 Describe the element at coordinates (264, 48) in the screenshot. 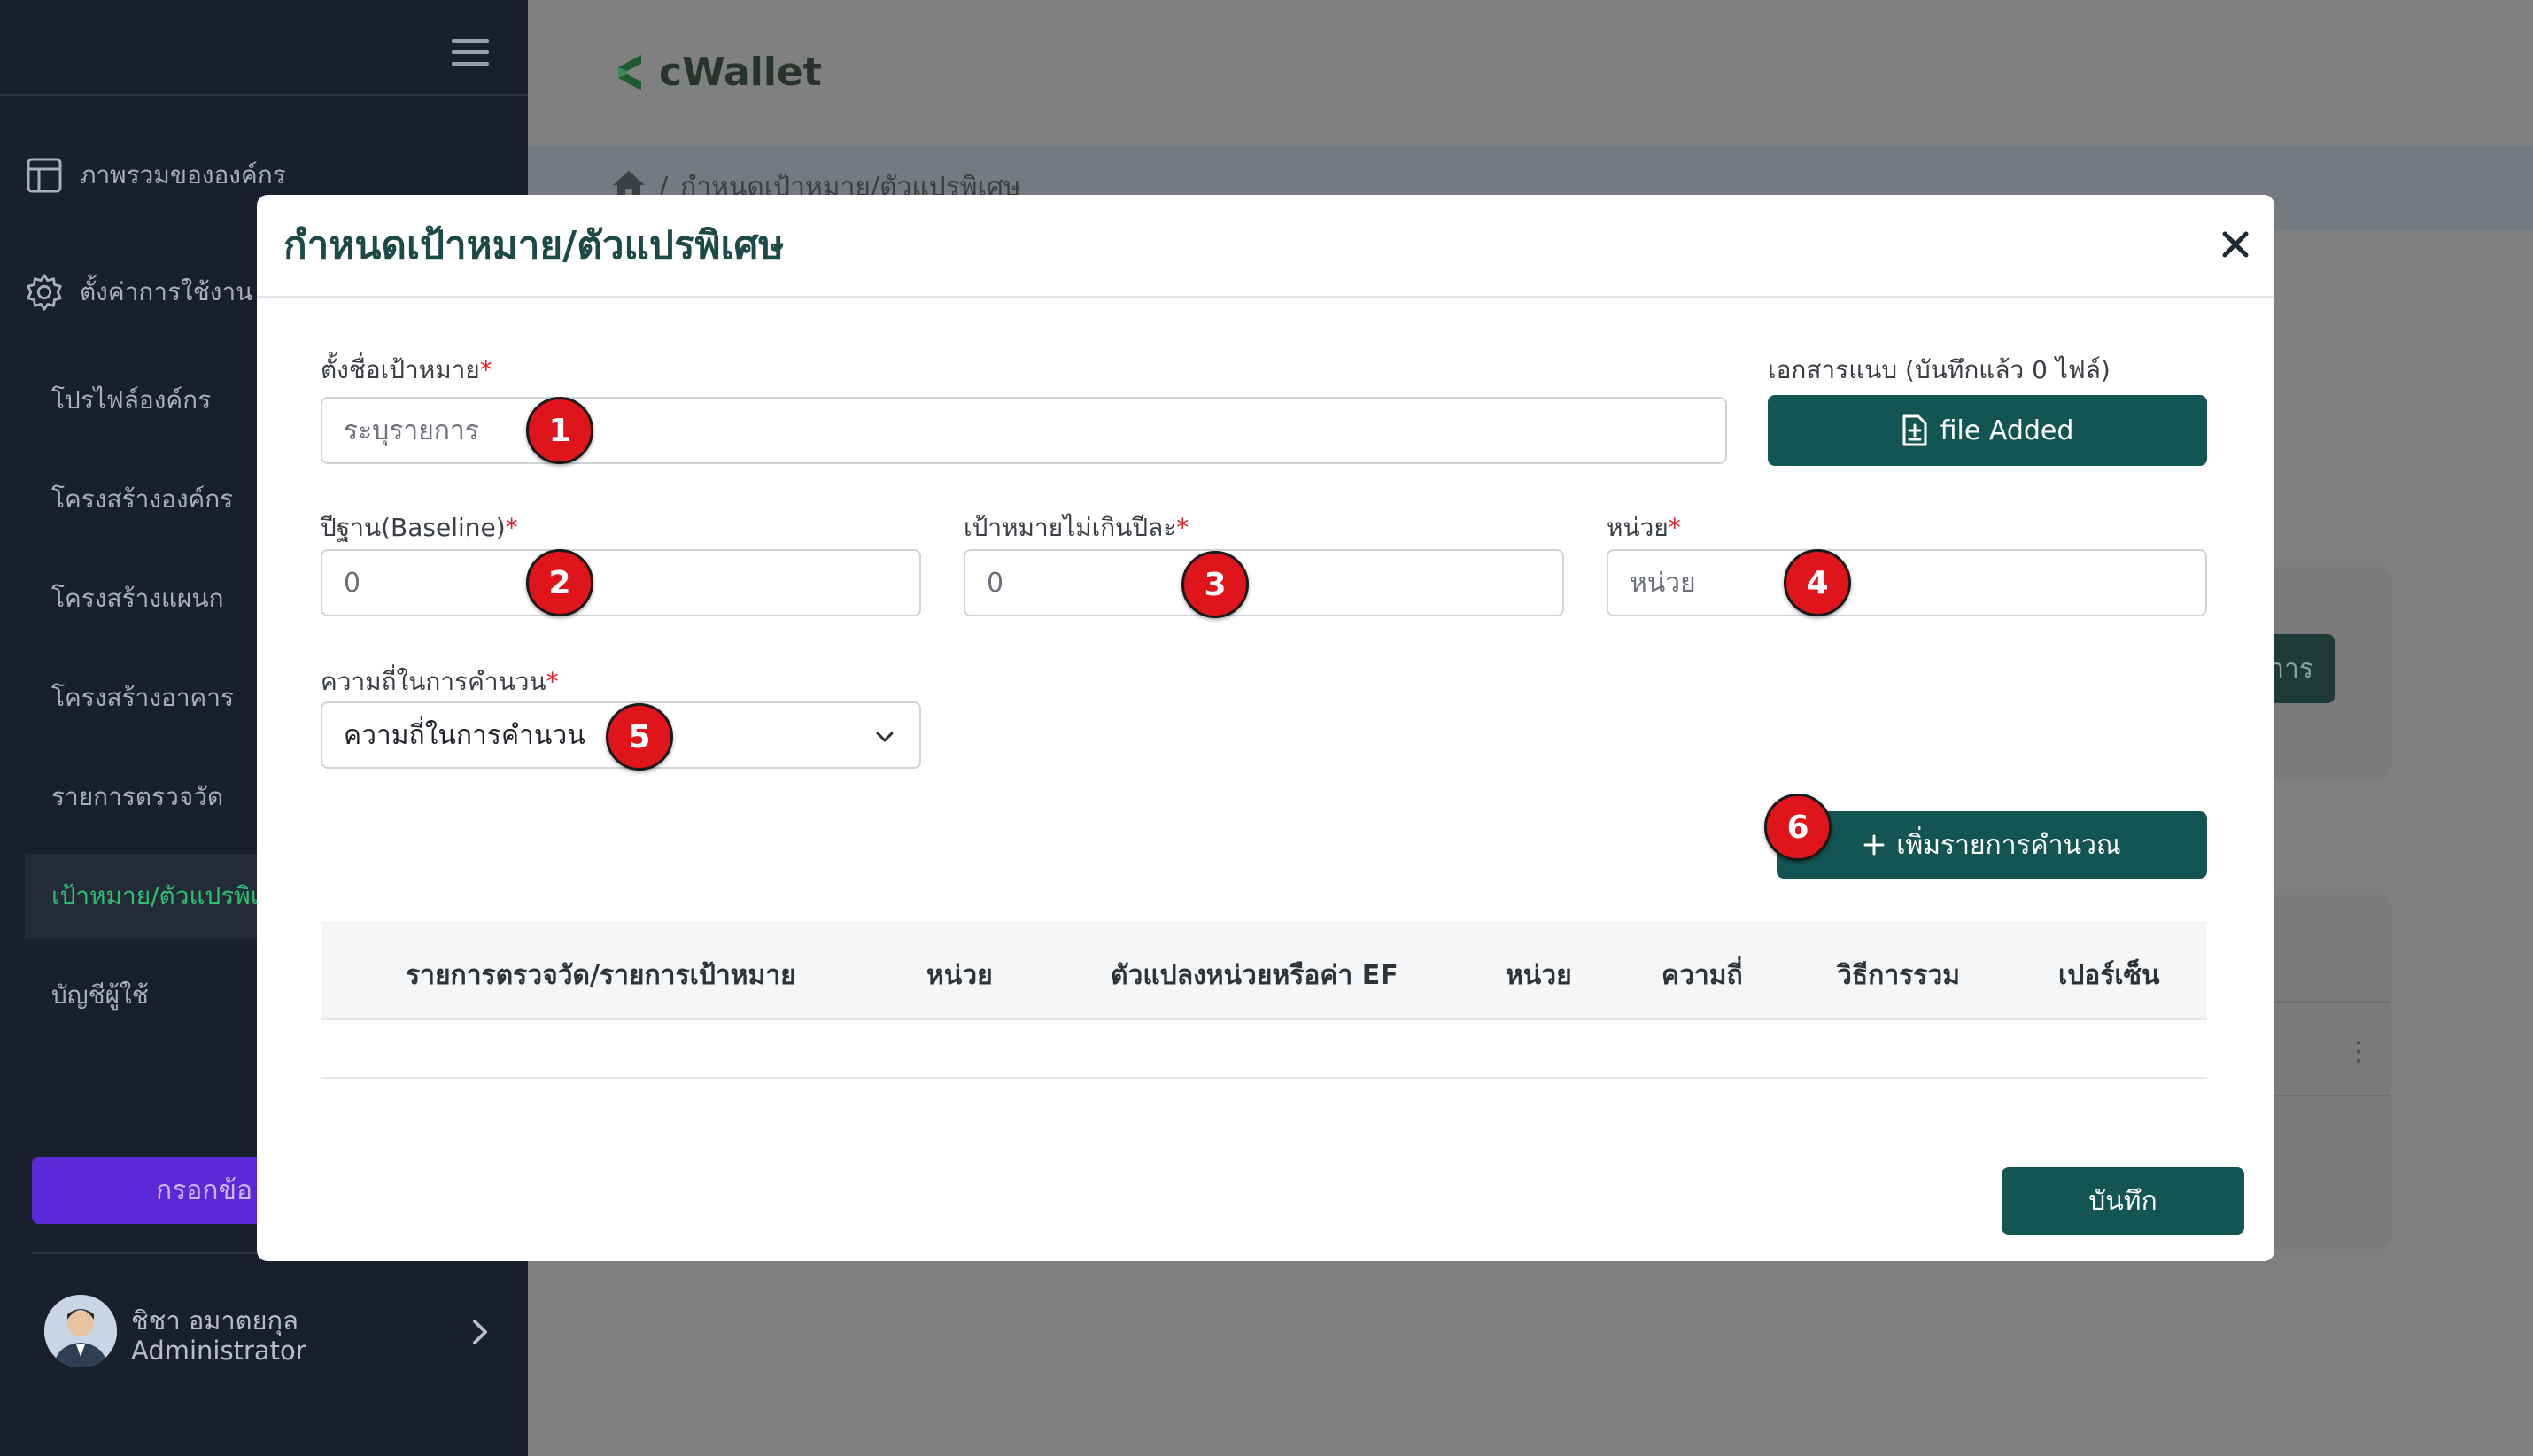

I see `sidebar-topbar` at that location.